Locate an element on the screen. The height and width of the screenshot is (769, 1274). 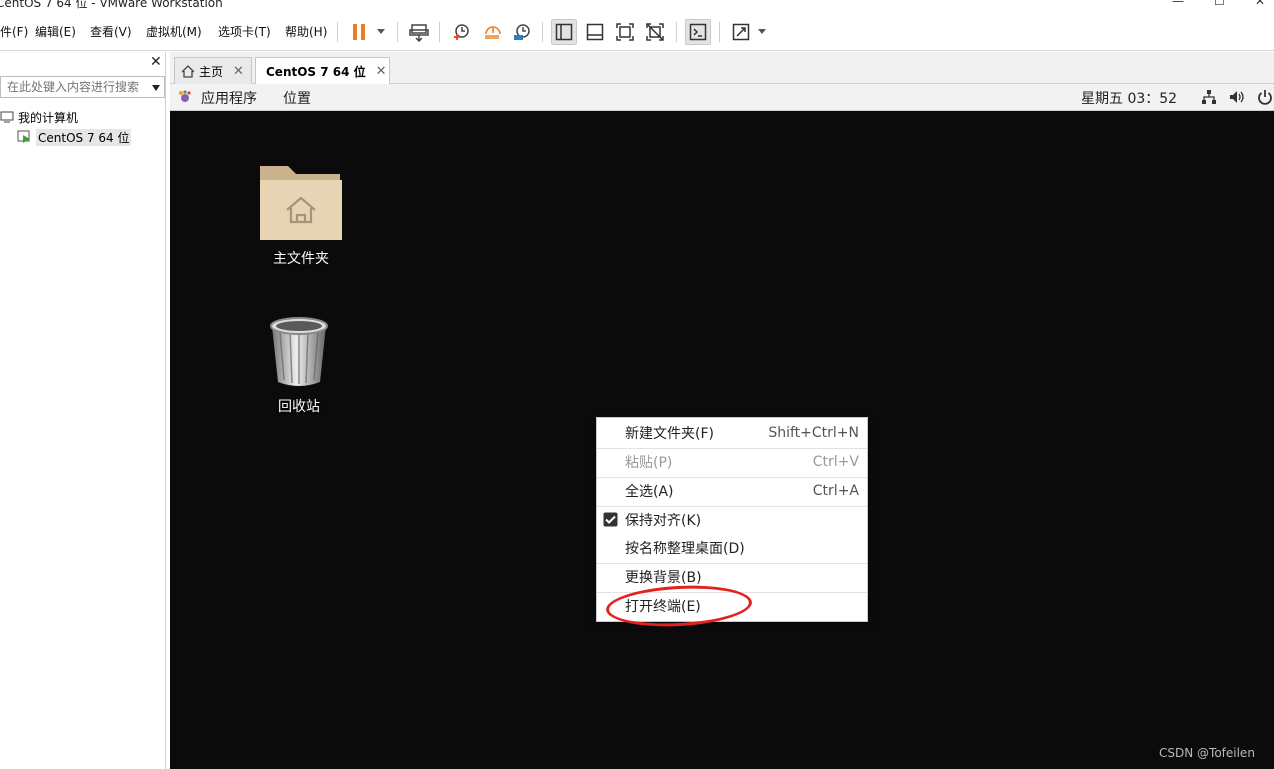
tree-item-my-computer: 我的计算机 is located at coordinates (39, 117).